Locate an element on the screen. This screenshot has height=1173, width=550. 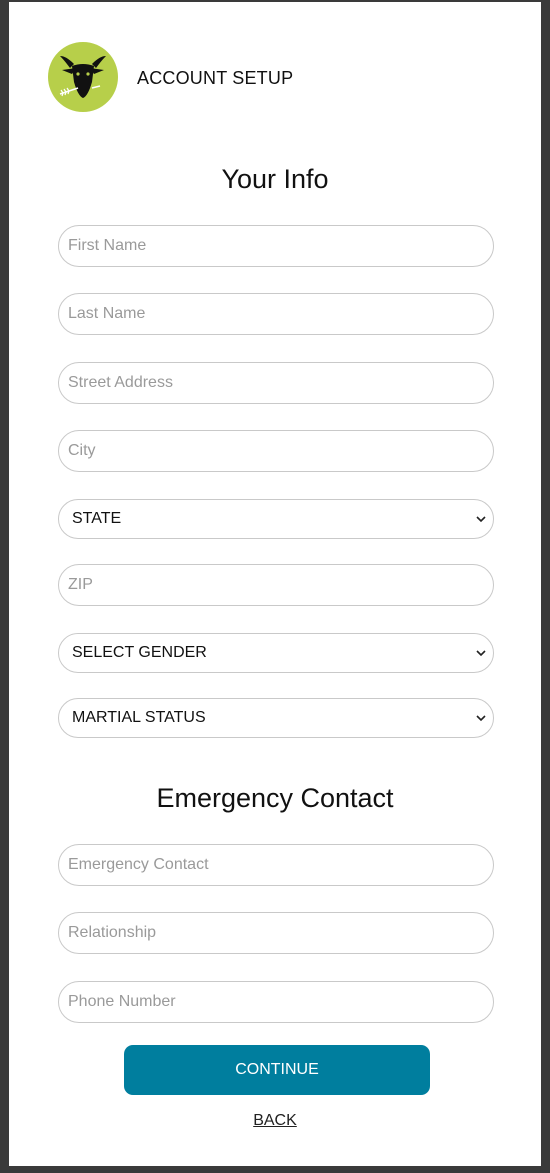
gender-select-value: SELECT GENDER is located at coordinates (139, 652).